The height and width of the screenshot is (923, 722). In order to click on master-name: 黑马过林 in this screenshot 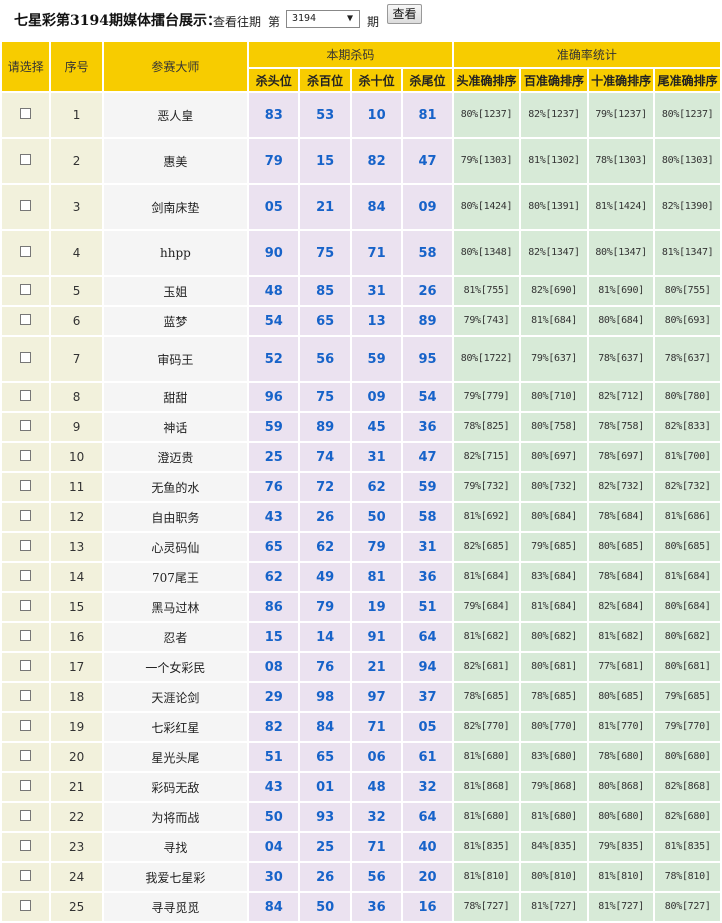, I will do `click(175, 607)`.